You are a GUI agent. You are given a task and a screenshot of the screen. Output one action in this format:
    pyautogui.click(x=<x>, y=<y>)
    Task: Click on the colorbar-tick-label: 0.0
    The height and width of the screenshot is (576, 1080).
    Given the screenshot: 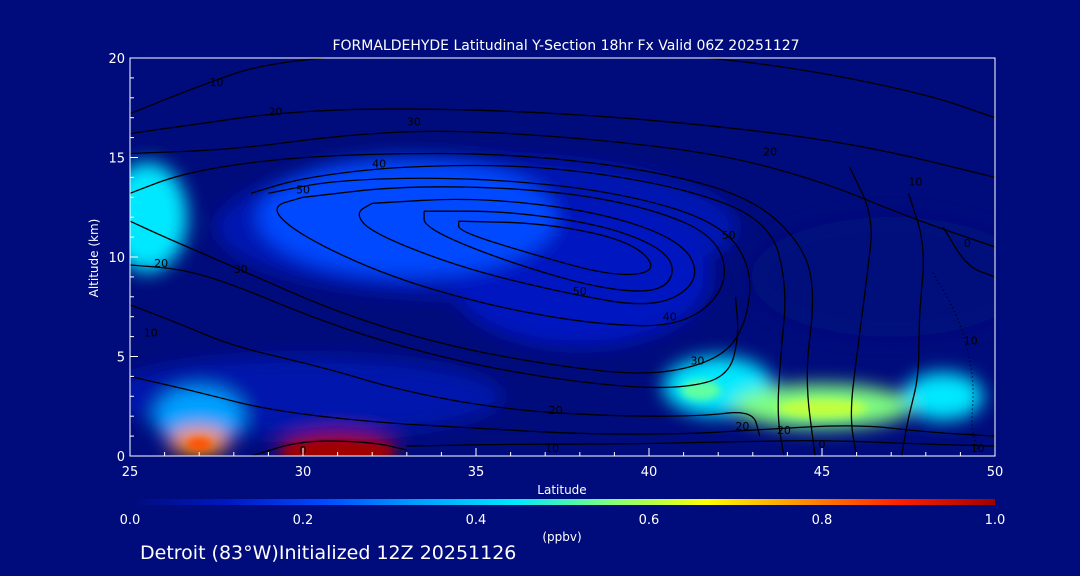 What is the action you would take?
    pyautogui.click(x=130, y=520)
    